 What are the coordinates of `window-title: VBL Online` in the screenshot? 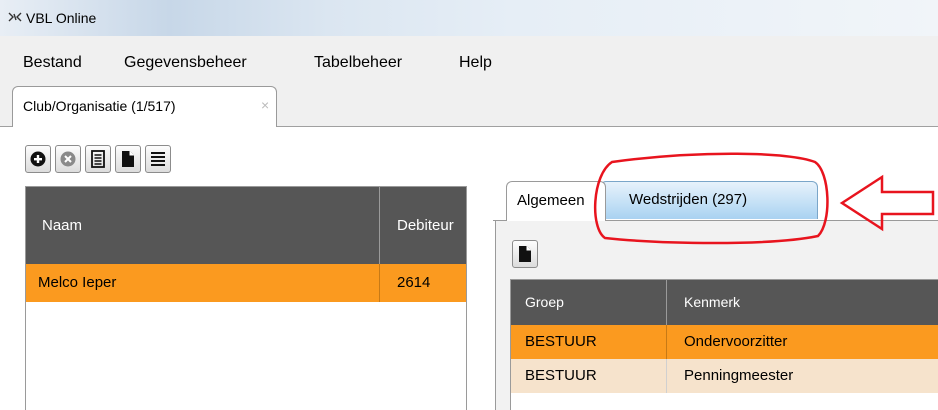 It's located at (61, 18).